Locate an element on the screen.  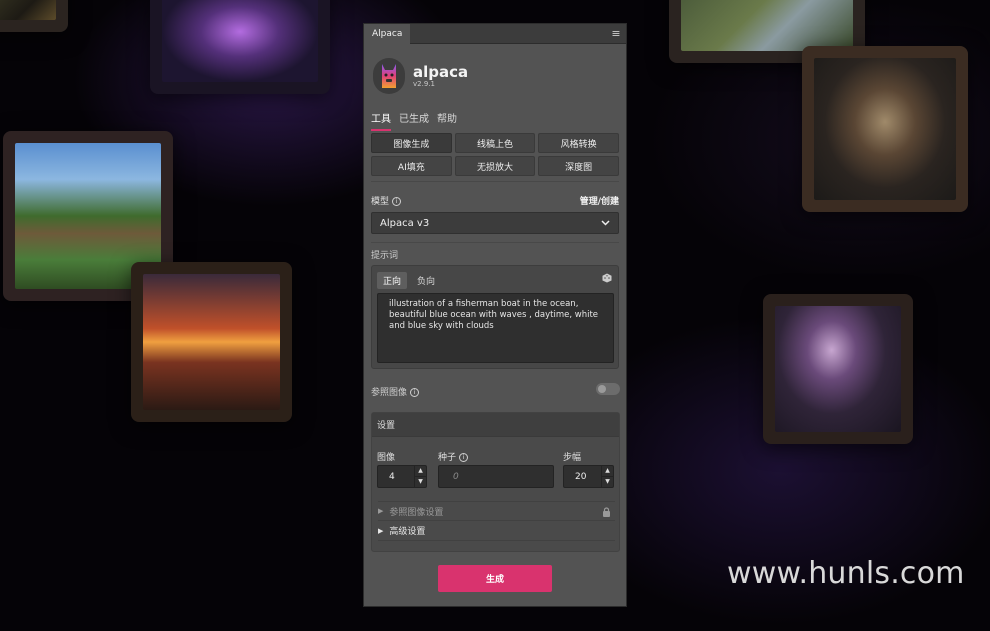
advanced-settings-label: 高级设置 is located at coordinates (407, 532).